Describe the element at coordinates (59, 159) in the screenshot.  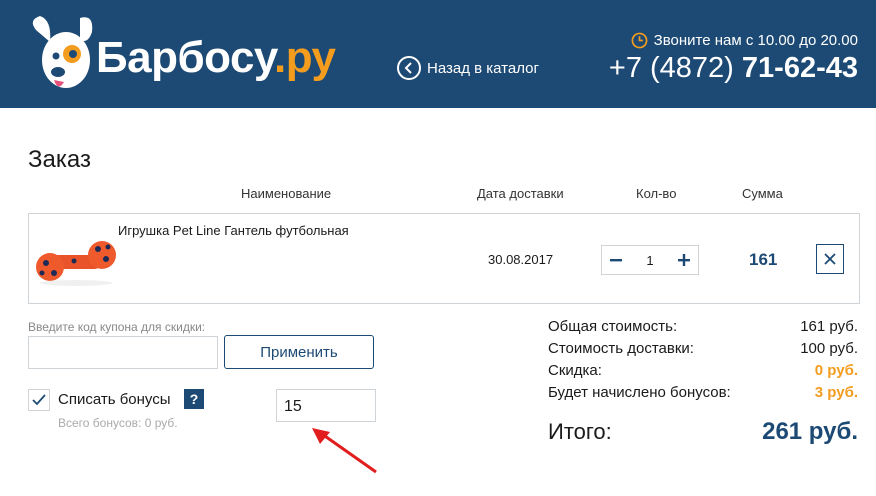
I see `page-title: Заказ` at that location.